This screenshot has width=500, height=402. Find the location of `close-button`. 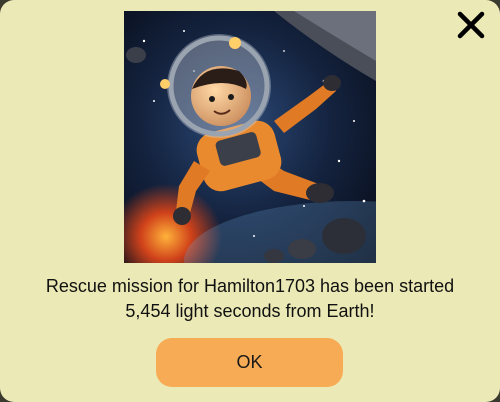

close-button is located at coordinates (471, 25).